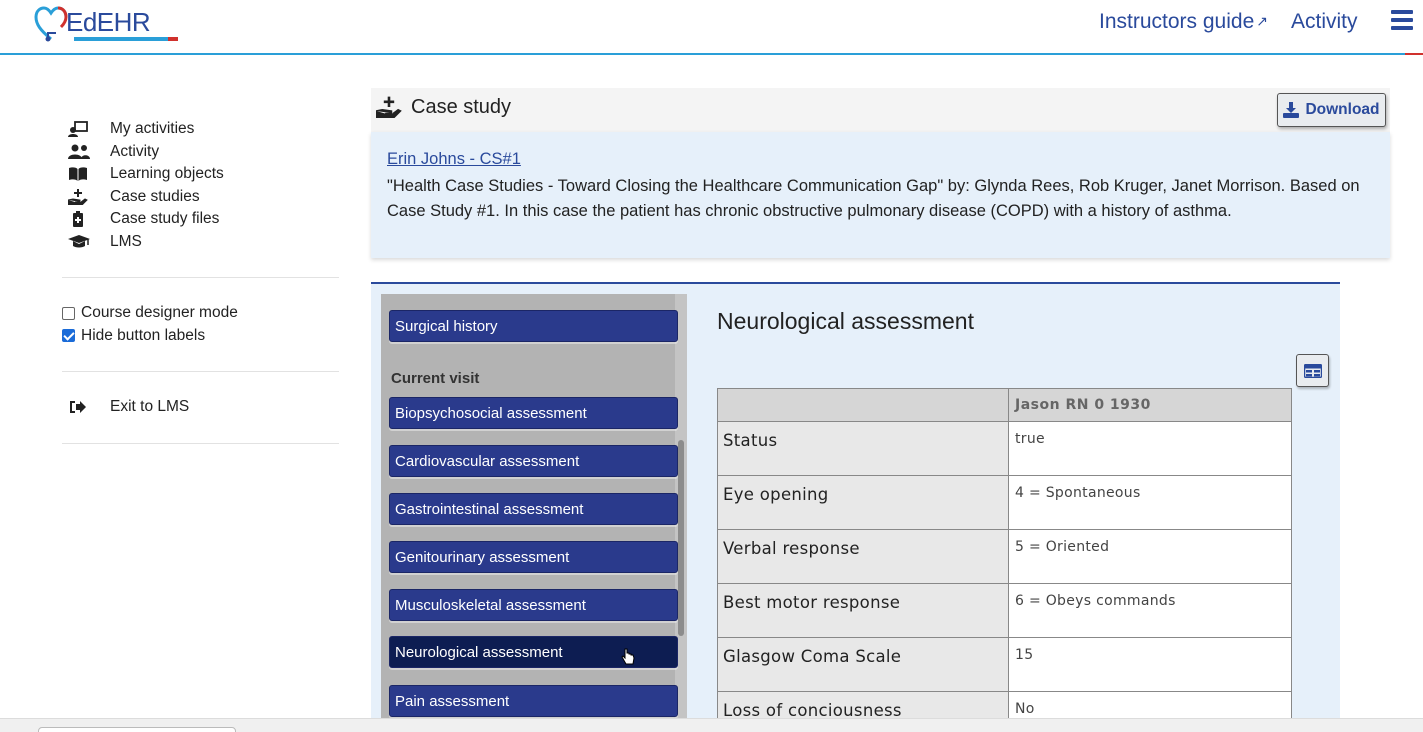 The height and width of the screenshot is (732, 1423). Describe the element at coordinates (1262, 21) in the screenshot. I see `external-link-icon: ↗` at that location.